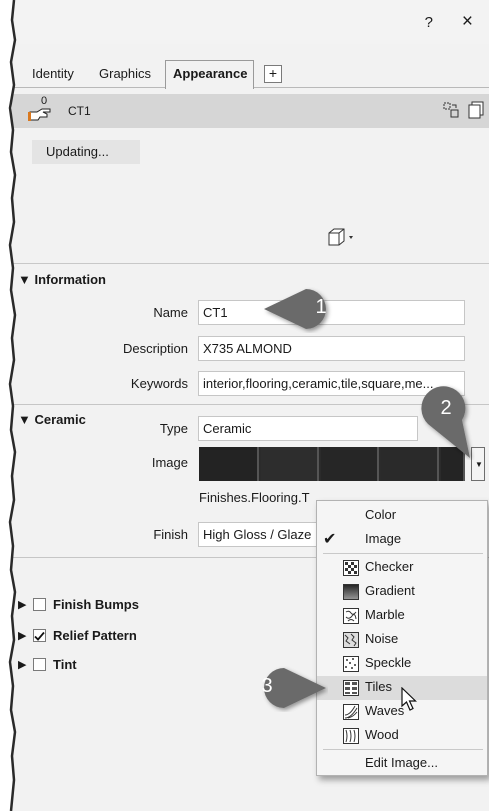 The height and width of the screenshot is (811, 489). Describe the element at coordinates (170, 534) in the screenshot. I see `finish-label: Finish` at that location.